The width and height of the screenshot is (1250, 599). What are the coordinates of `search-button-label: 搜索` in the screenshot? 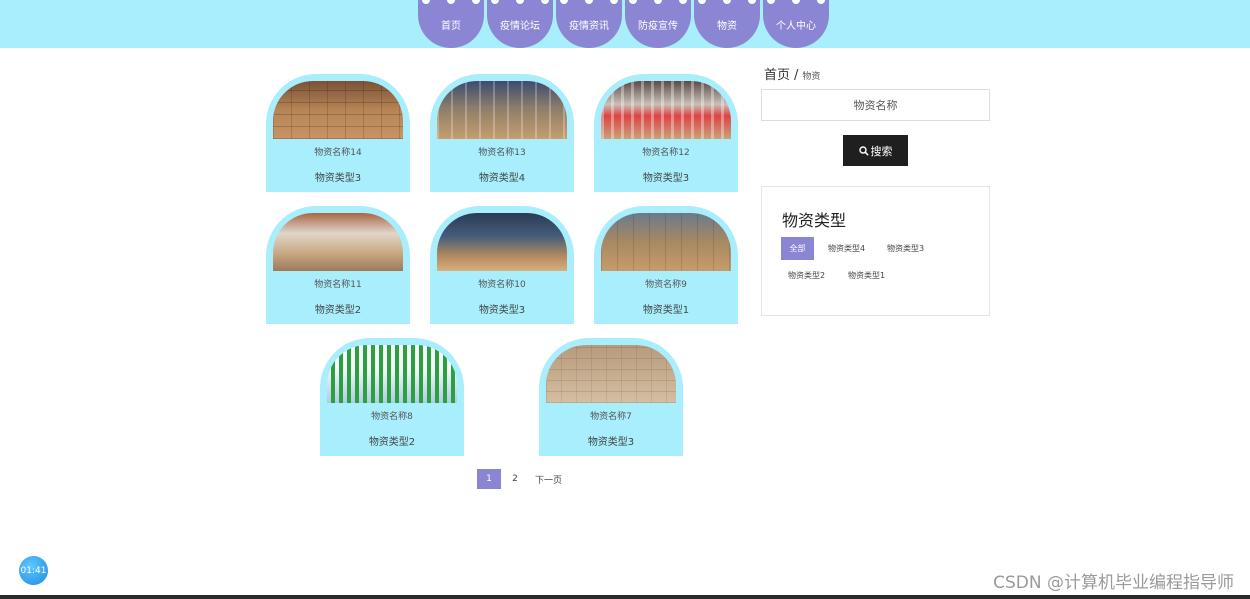 It's located at (881, 151).